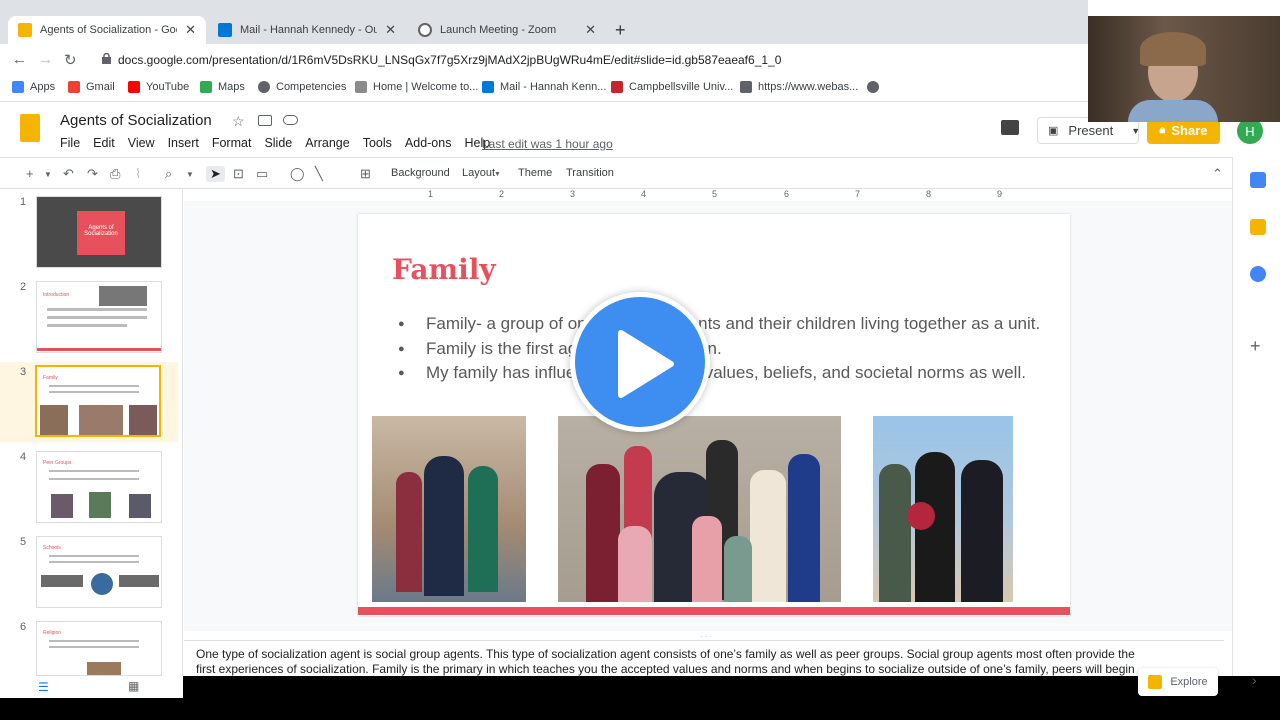 The height and width of the screenshot is (720, 1280). I want to click on cloud-saved-icon, so click(290, 120).